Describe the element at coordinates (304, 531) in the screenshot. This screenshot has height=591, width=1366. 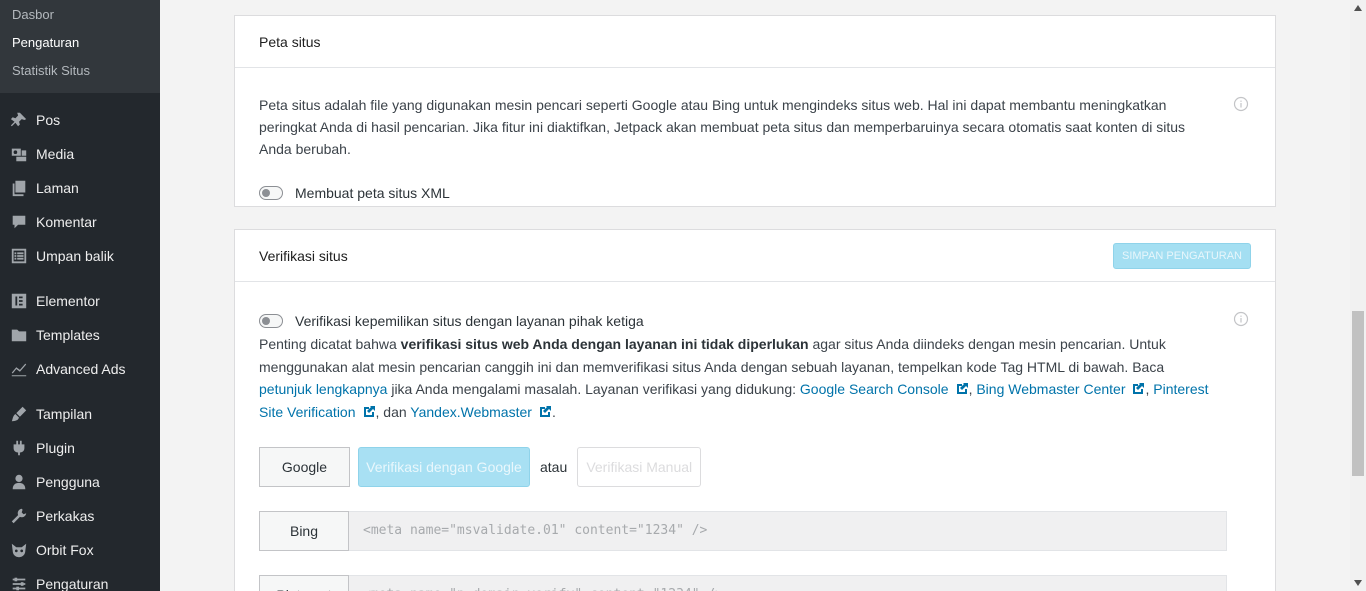
I see `bing-label: Bing` at that location.